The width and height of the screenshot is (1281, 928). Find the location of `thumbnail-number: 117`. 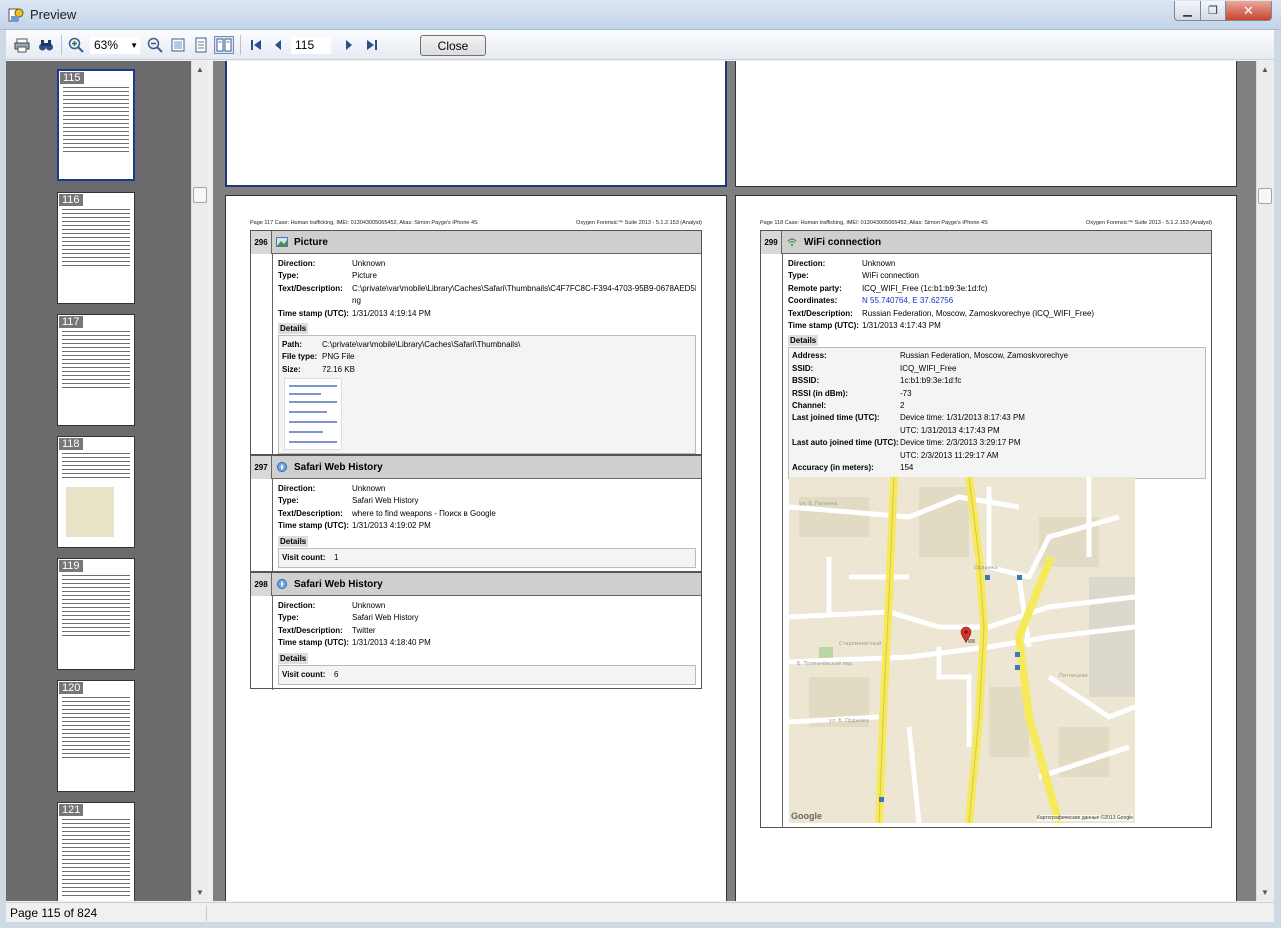

thumbnail-number: 117 is located at coordinates (71, 322).